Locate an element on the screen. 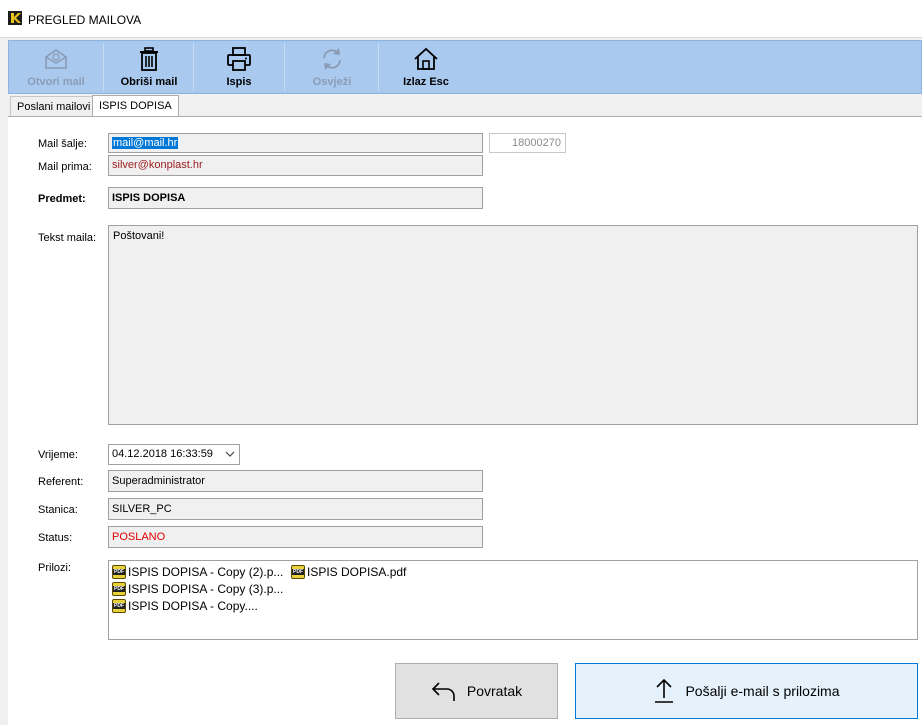  open-envelope-icon is located at coordinates (56, 59).